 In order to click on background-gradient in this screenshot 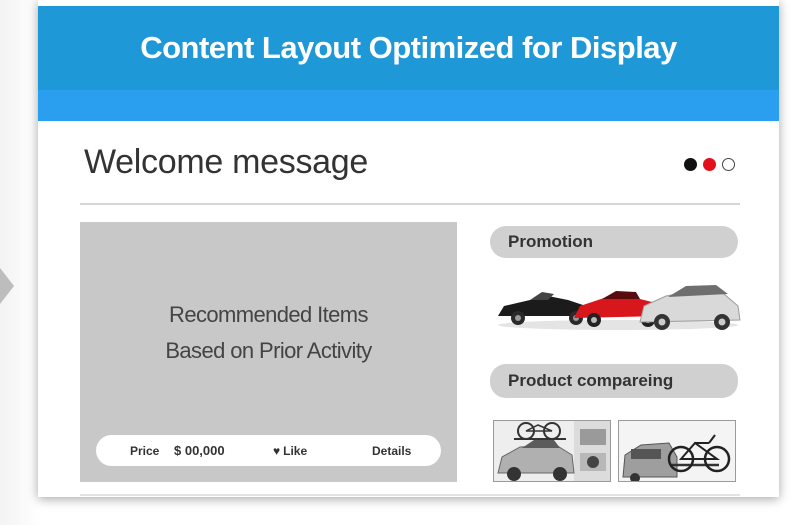, I will do `click(20, 262)`.